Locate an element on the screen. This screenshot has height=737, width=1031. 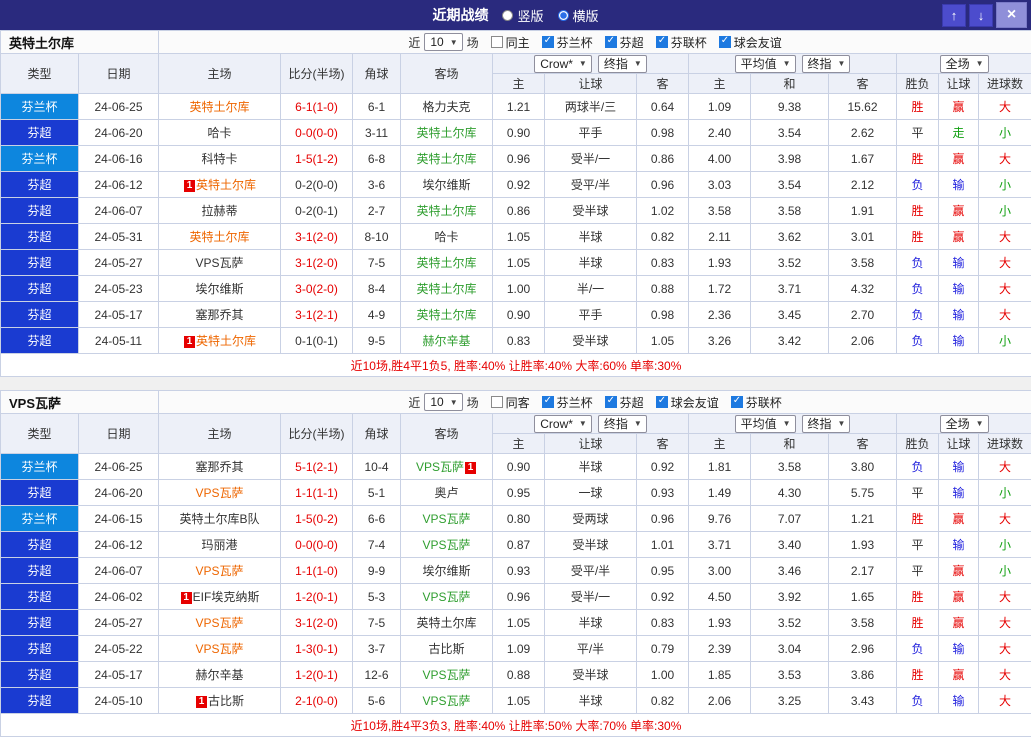
score-link: 1-3(0-1) is located at coordinates (317, 649).